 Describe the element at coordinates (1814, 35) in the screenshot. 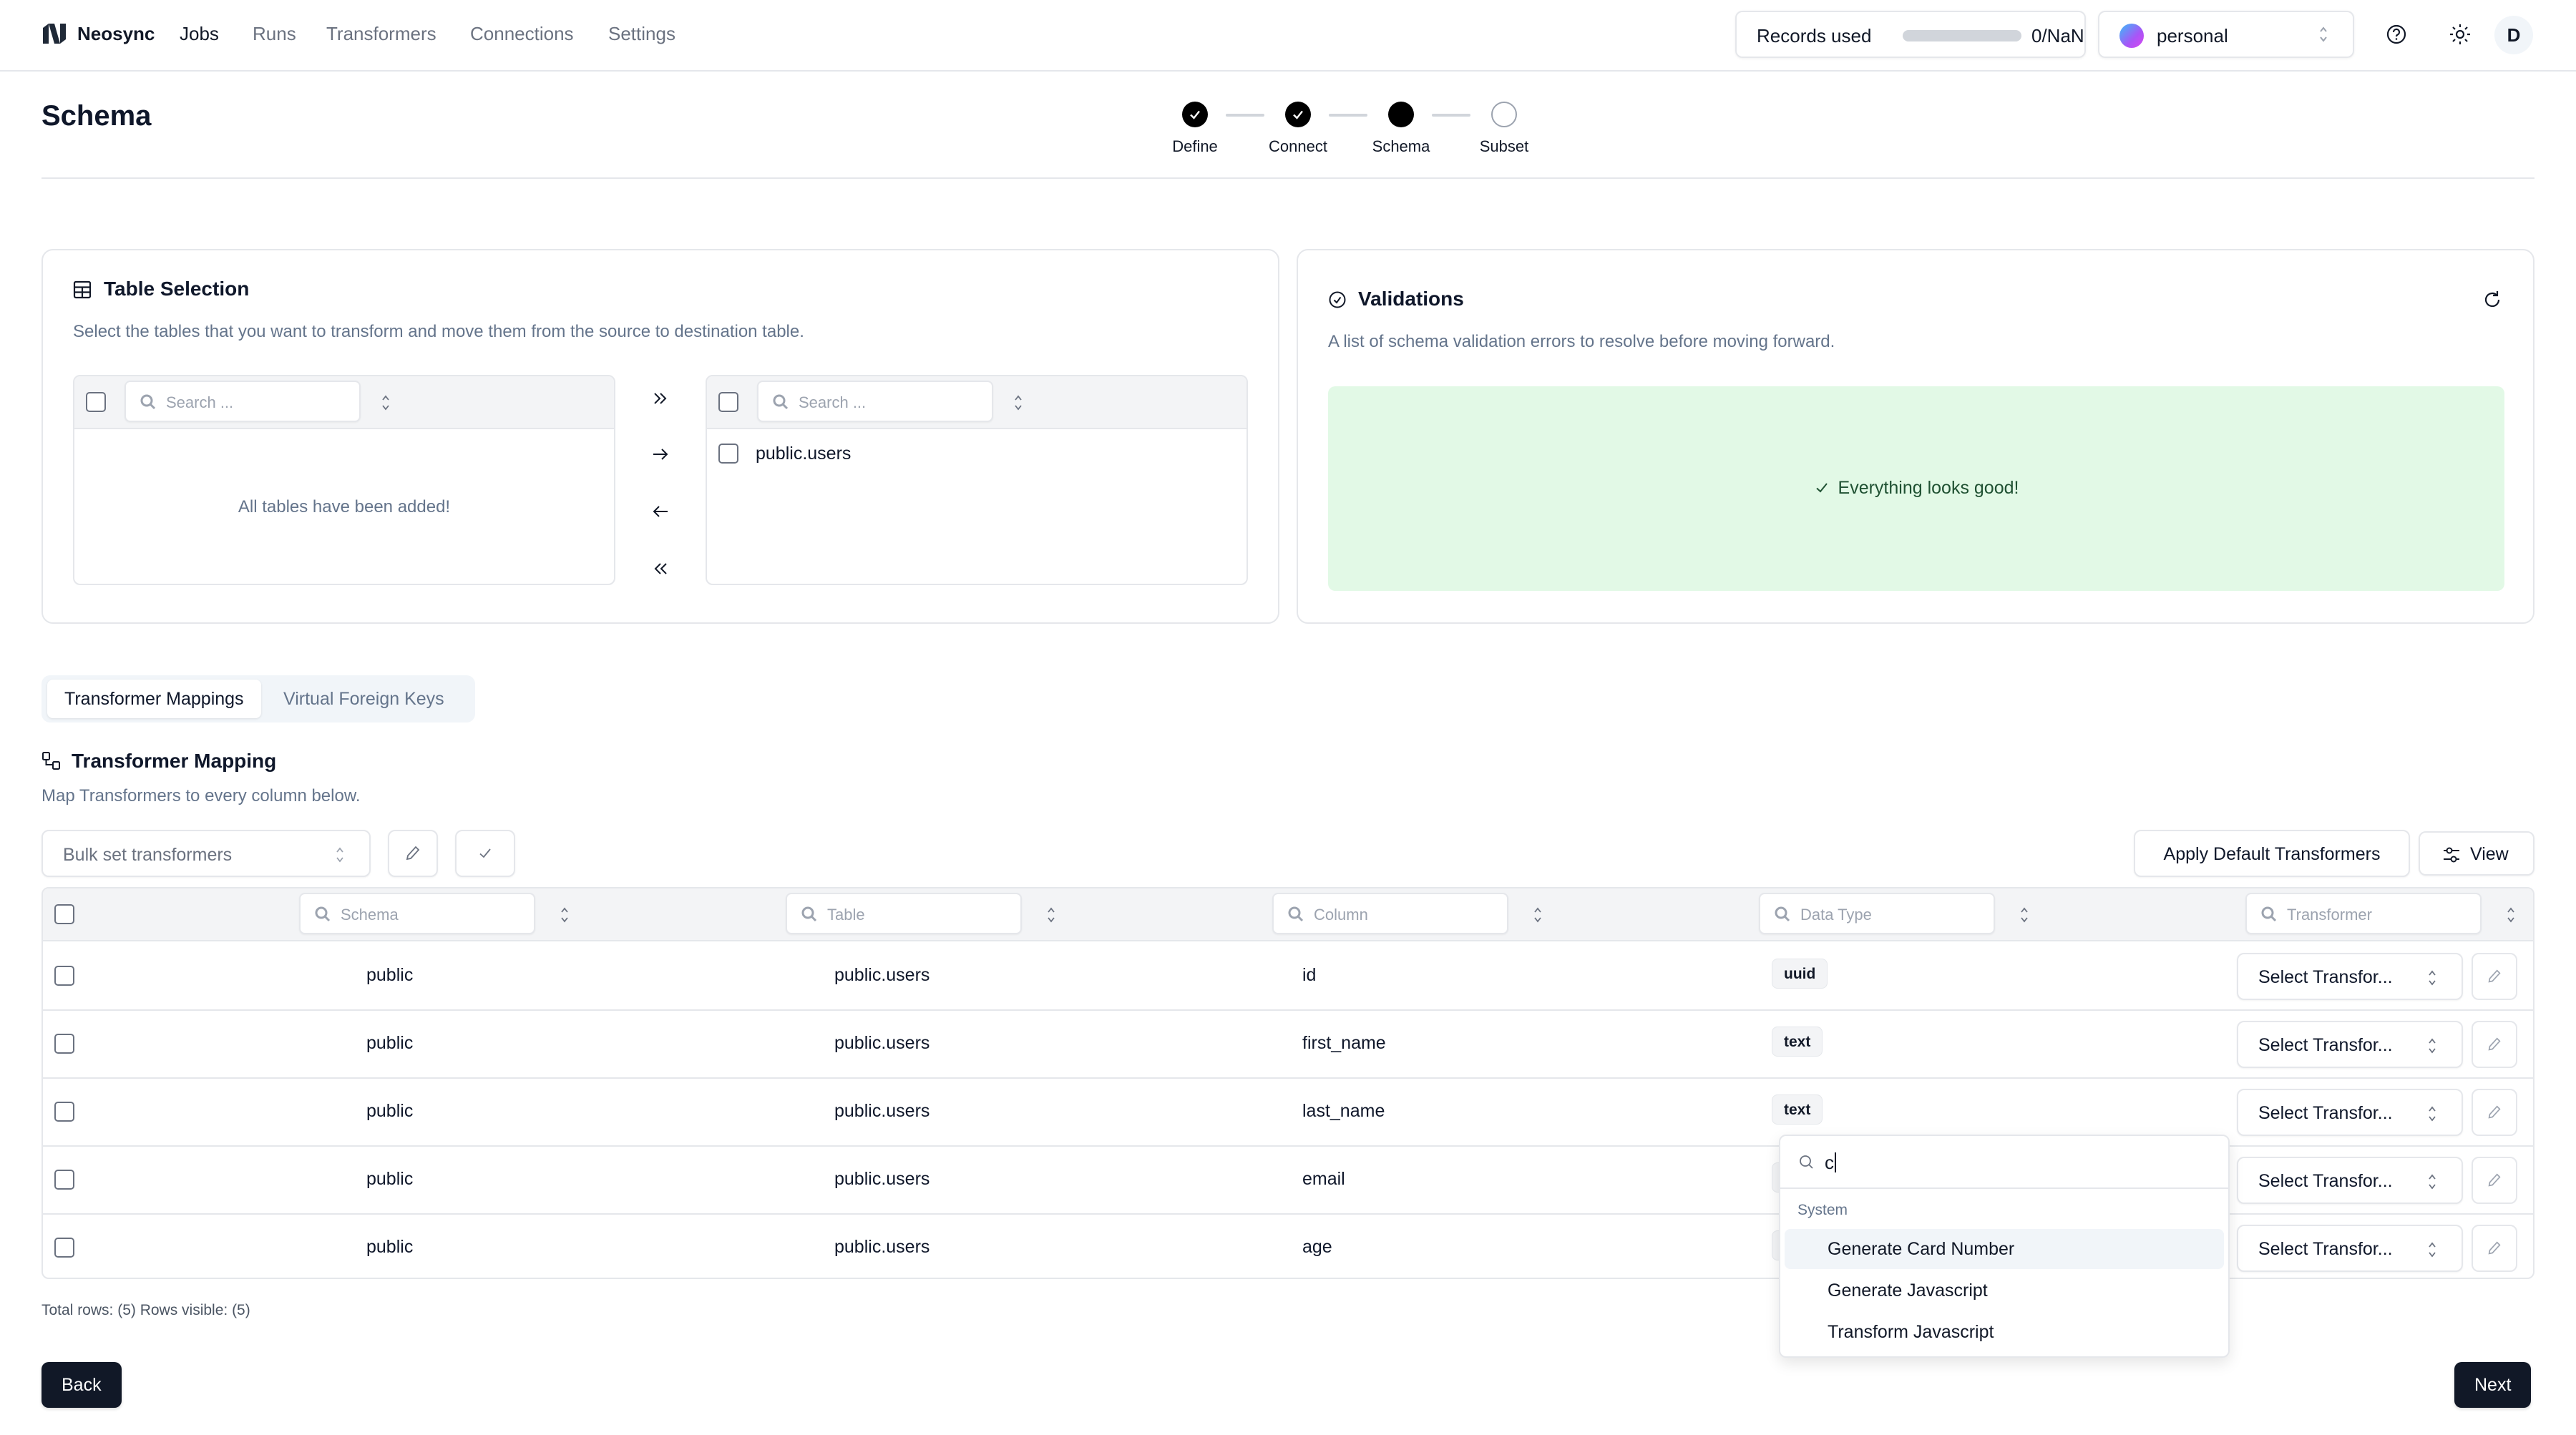

I see `records-used-label: Records used` at that location.